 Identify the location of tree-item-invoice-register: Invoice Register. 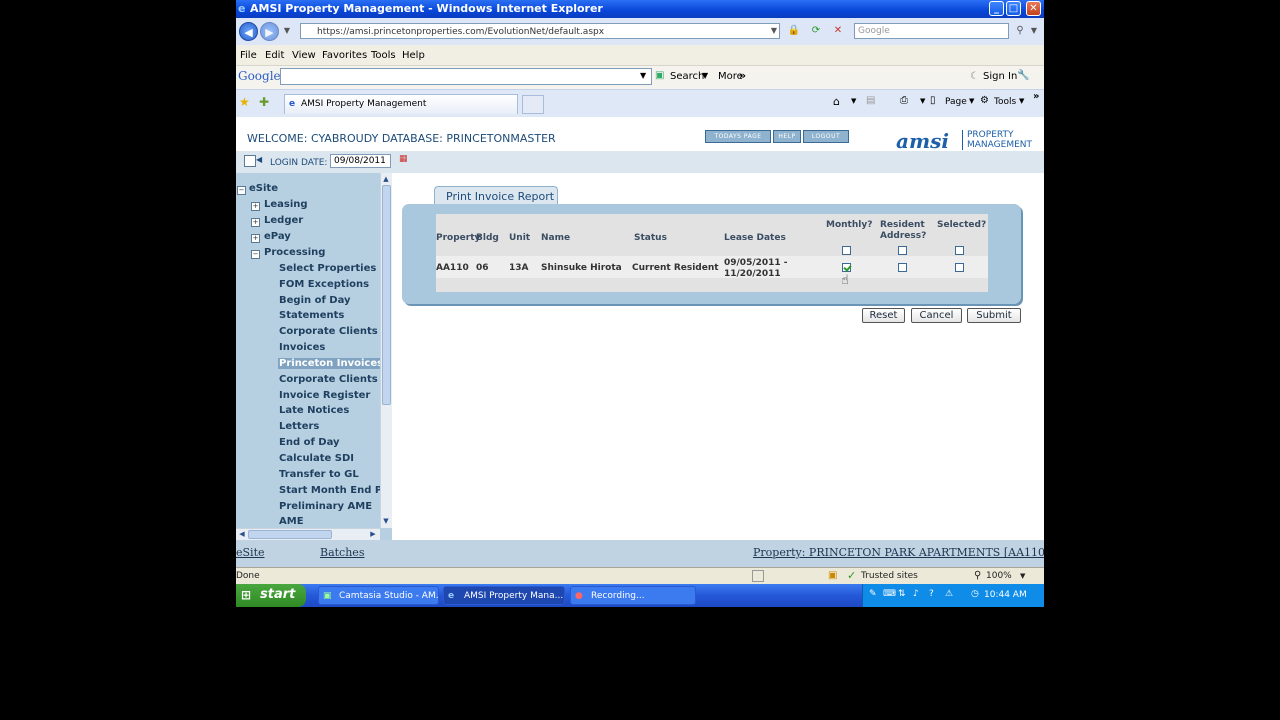
(324, 395).